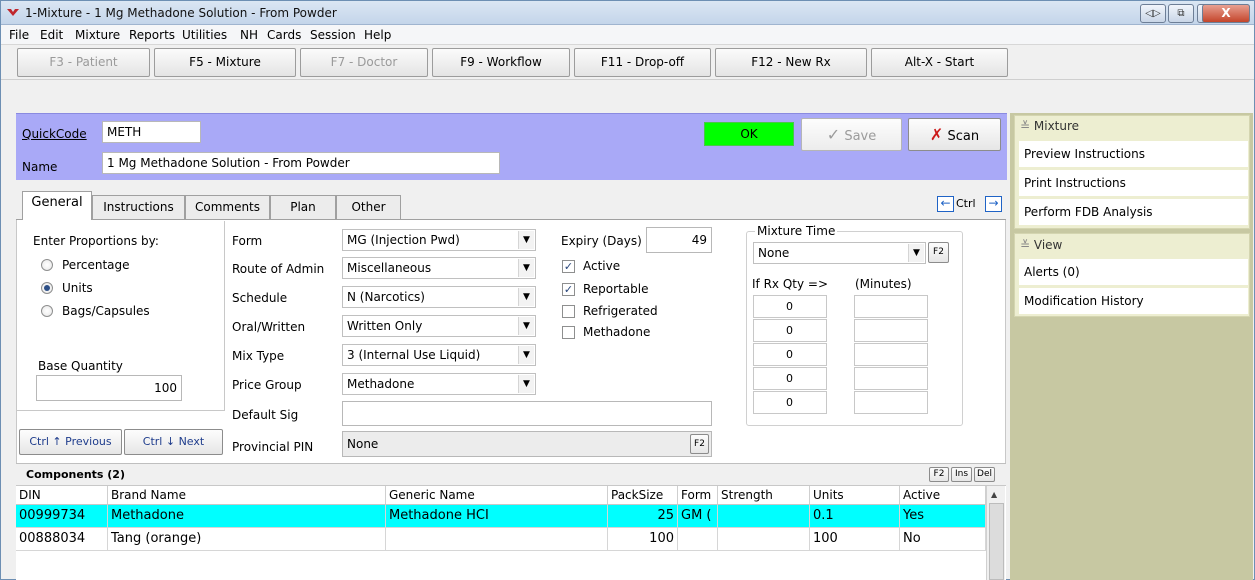  Describe the element at coordinates (225, 62) in the screenshot. I see `f5-mixture-button: F5 - Mixture` at that location.